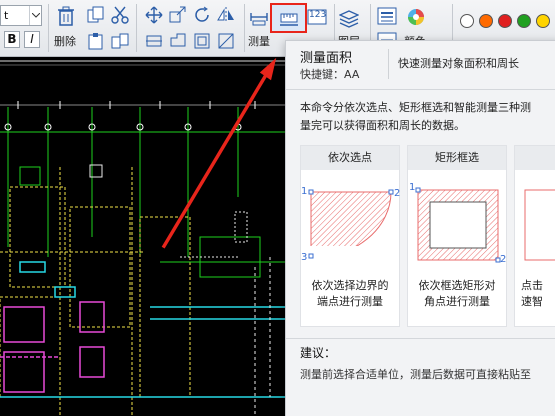 This screenshot has width=555, height=416. What do you see at coordinates (326, 58) in the screenshot?
I see `tooltip-title: 测量面积` at bounding box center [326, 58].